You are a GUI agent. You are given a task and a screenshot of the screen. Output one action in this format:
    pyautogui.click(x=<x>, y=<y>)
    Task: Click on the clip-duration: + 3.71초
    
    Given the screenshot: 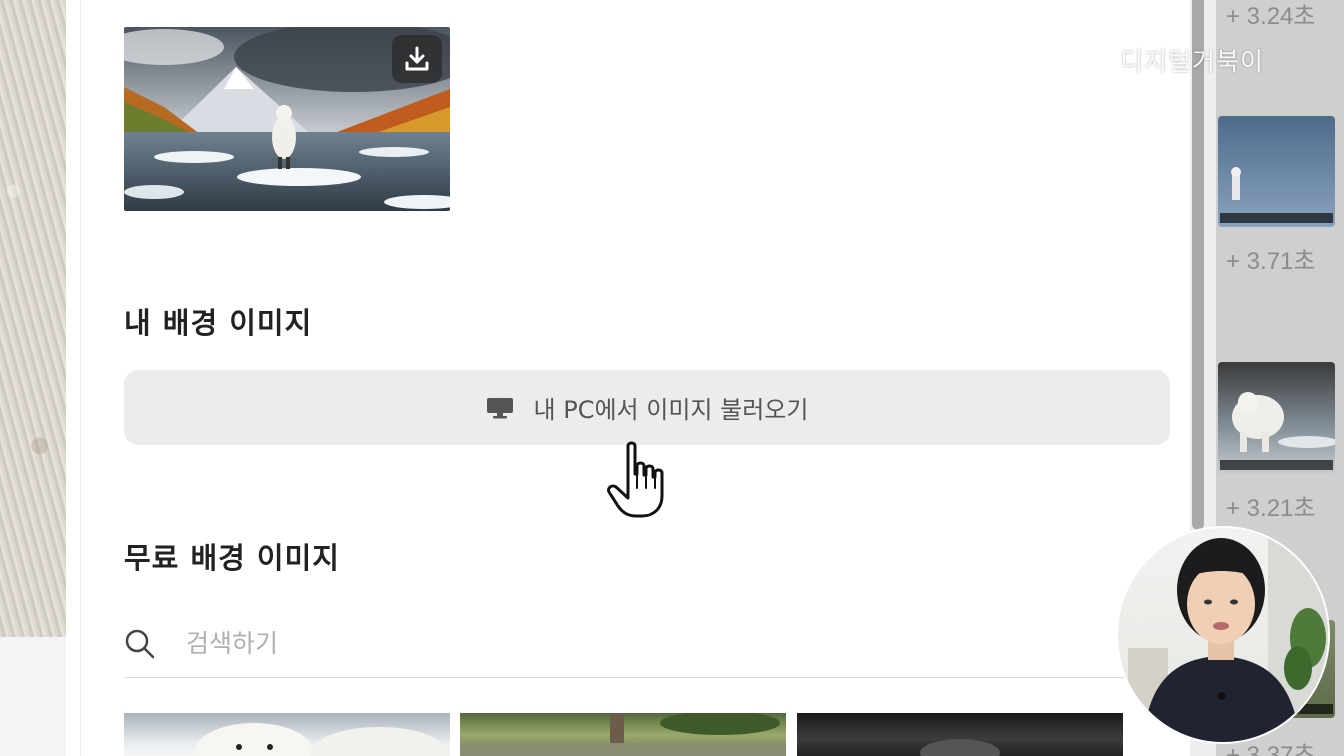 What is the action you would take?
    pyautogui.click(x=1271, y=261)
    